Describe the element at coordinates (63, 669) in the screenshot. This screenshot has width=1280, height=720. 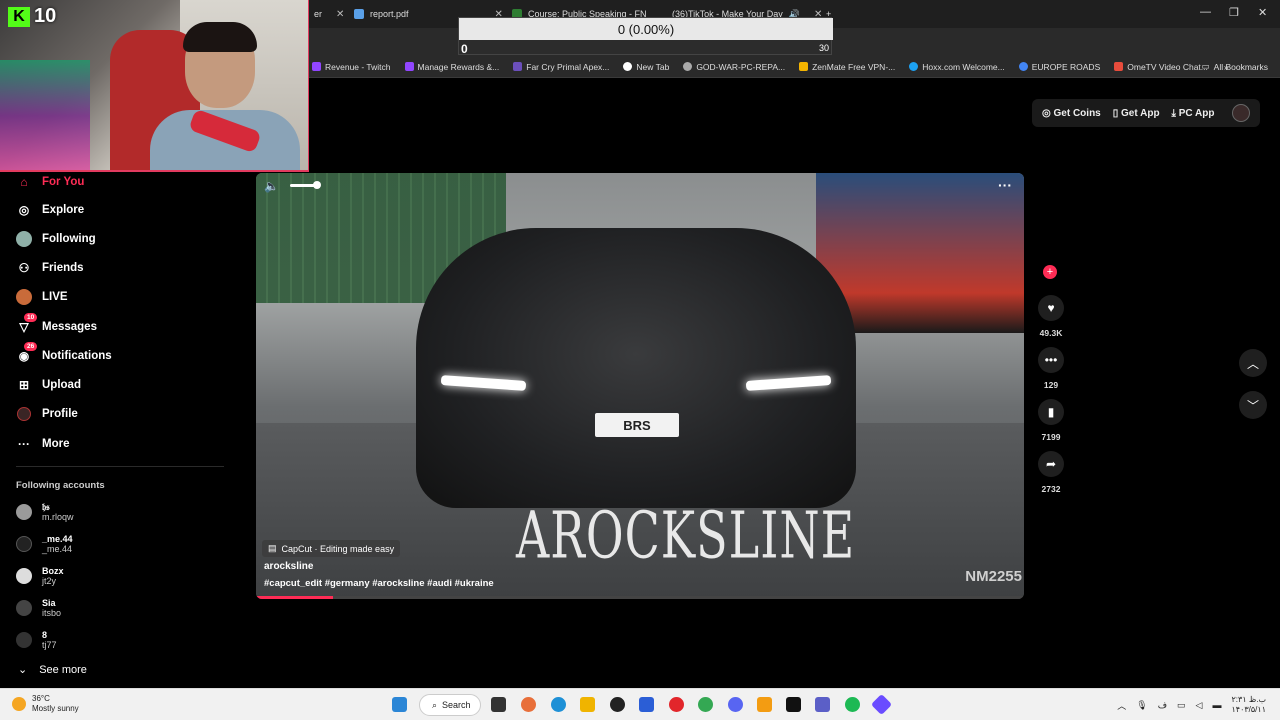
I see `see-more-label: See more` at that location.